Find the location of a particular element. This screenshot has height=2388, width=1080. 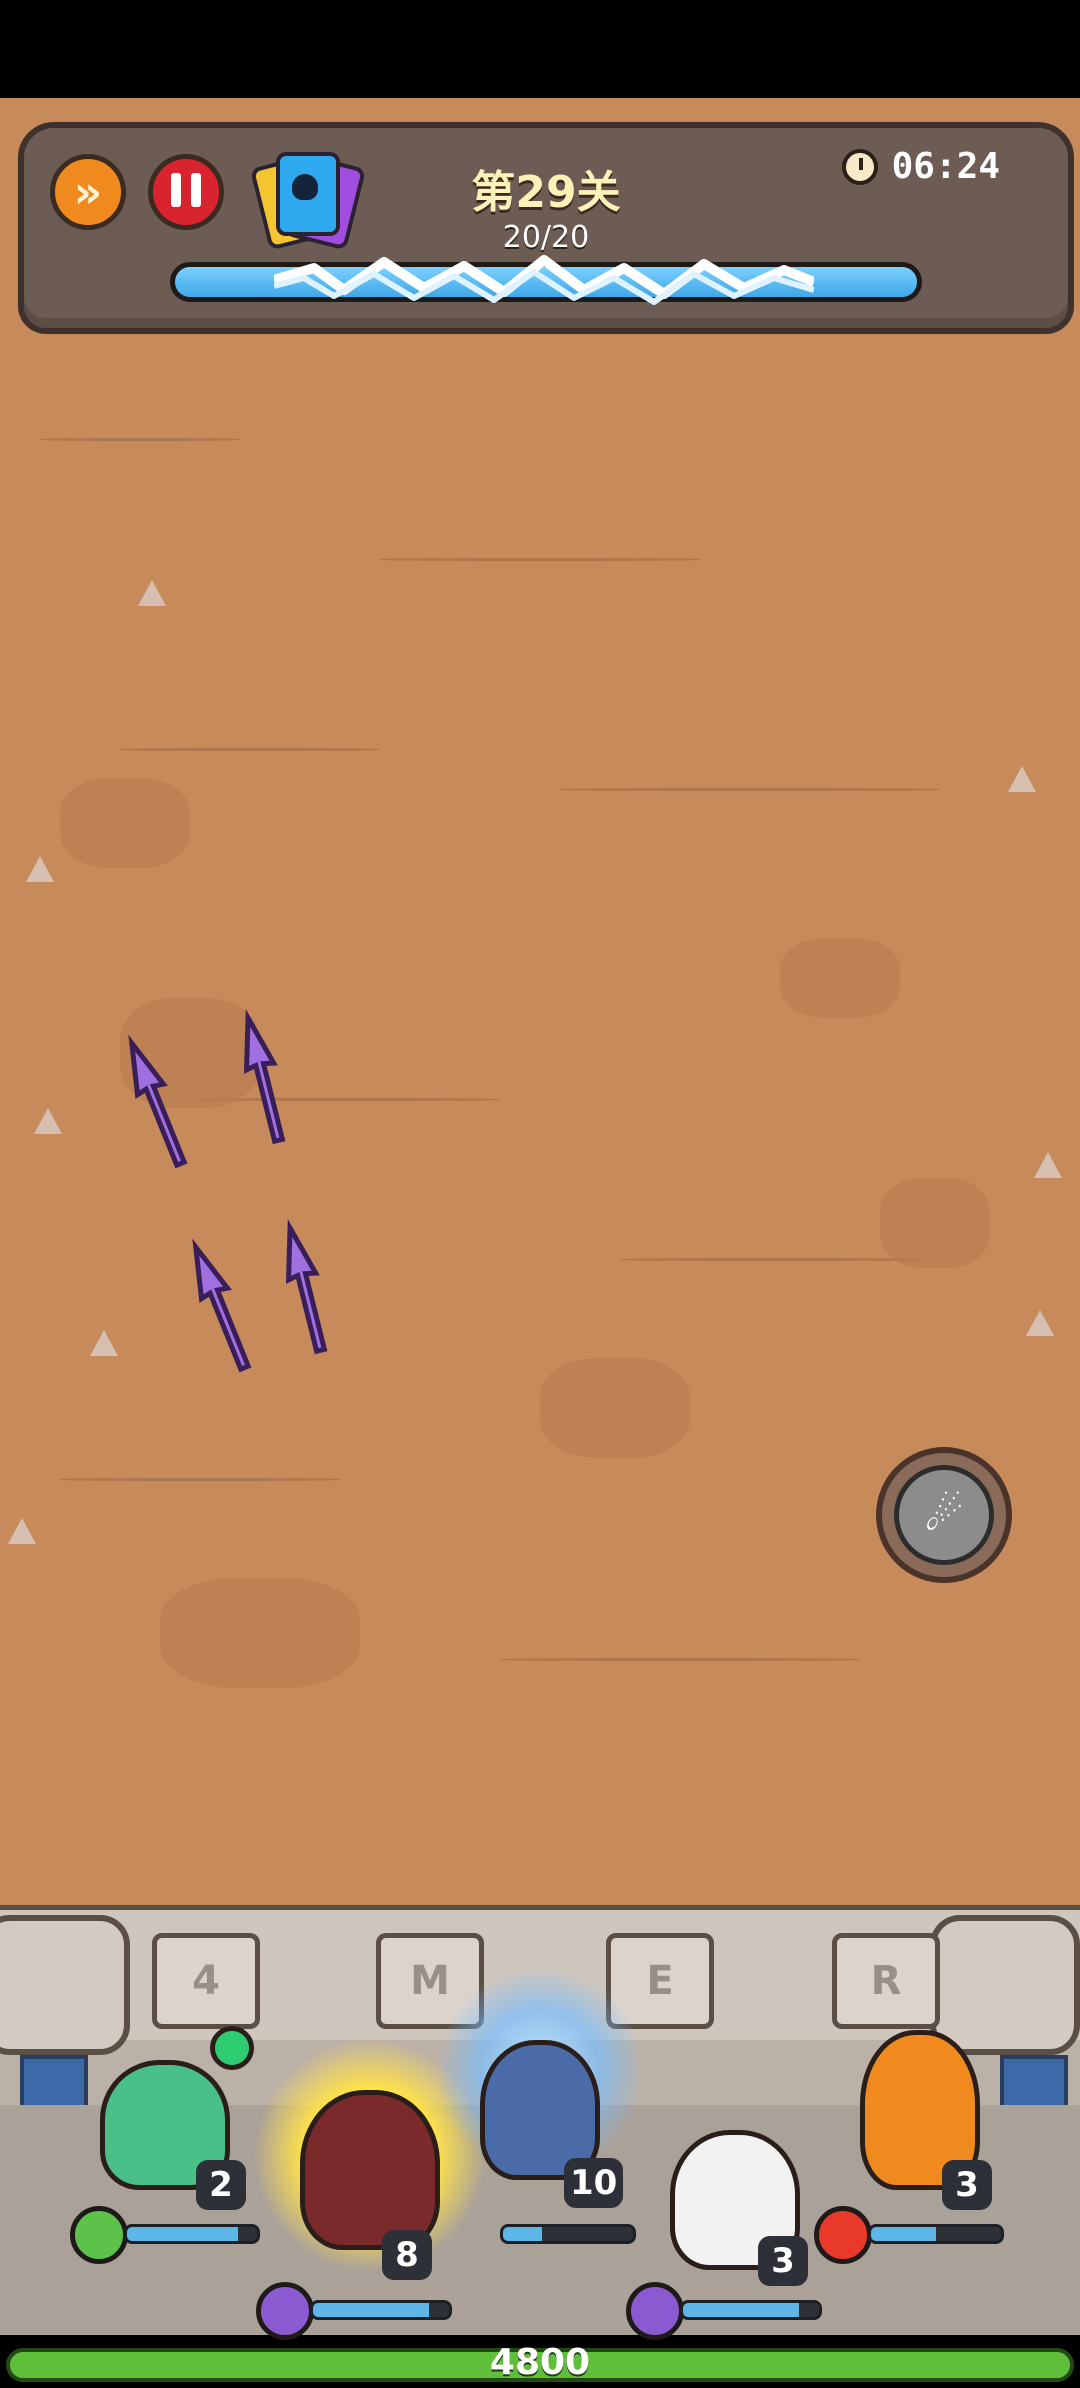

hero-sprite is located at coordinates (370, 2170).